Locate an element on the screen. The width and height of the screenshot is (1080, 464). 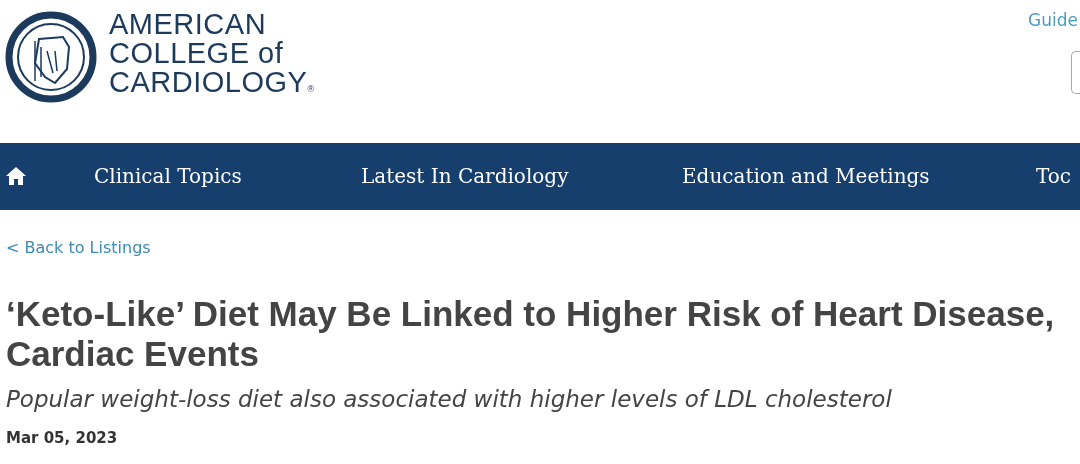
logo-emblem-icon is located at coordinates (51, 57).